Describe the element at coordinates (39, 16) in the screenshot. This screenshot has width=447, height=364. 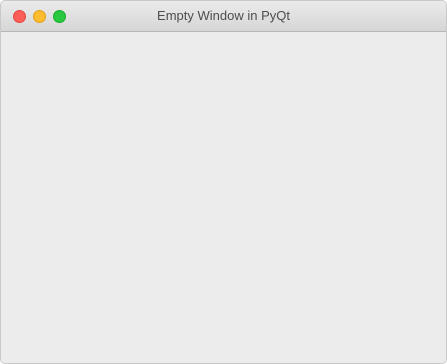
I see `minimize-button` at that location.